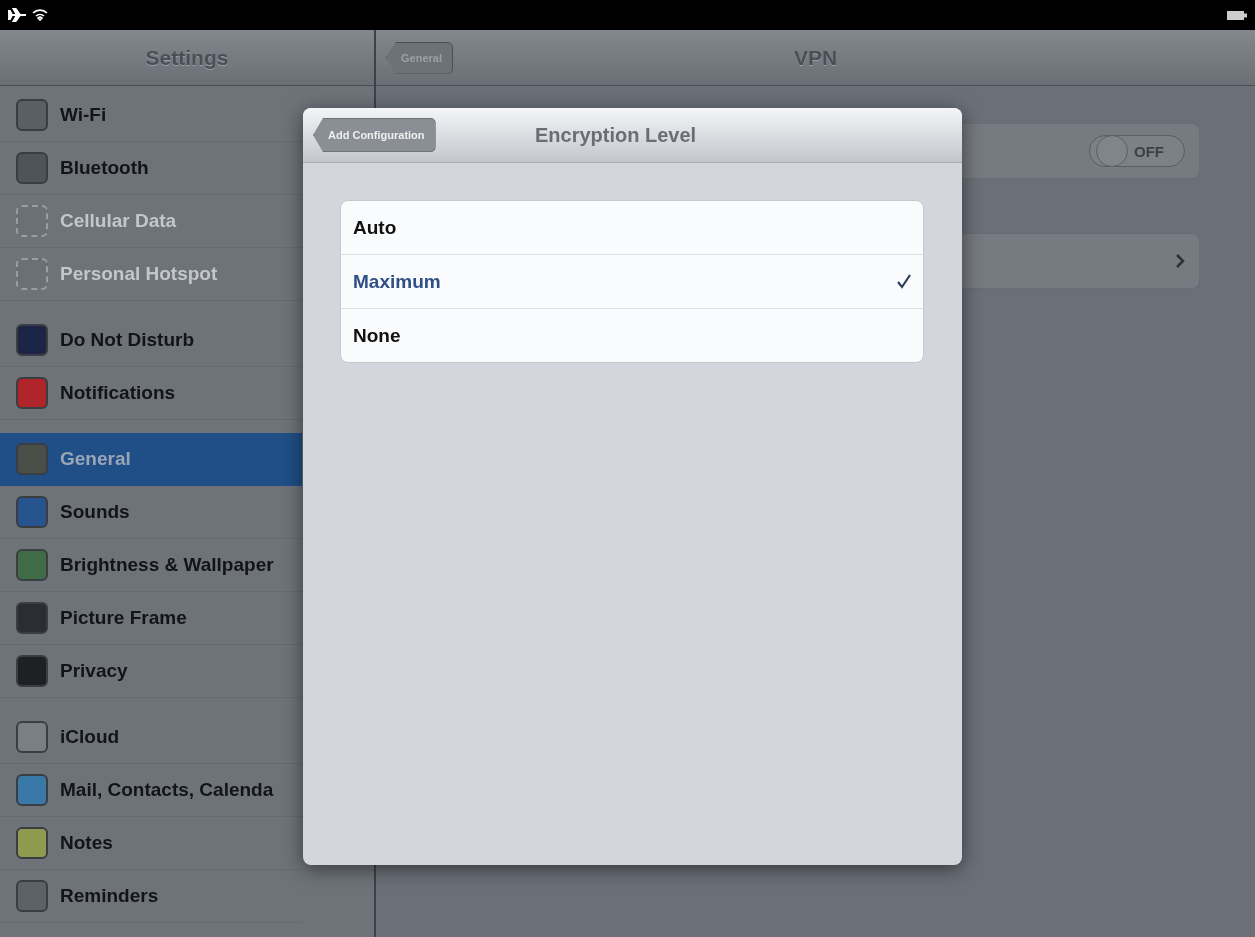  What do you see at coordinates (397, 281) in the screenshot?
I see `option-label: Maximum` at bounding box center [397, 281].